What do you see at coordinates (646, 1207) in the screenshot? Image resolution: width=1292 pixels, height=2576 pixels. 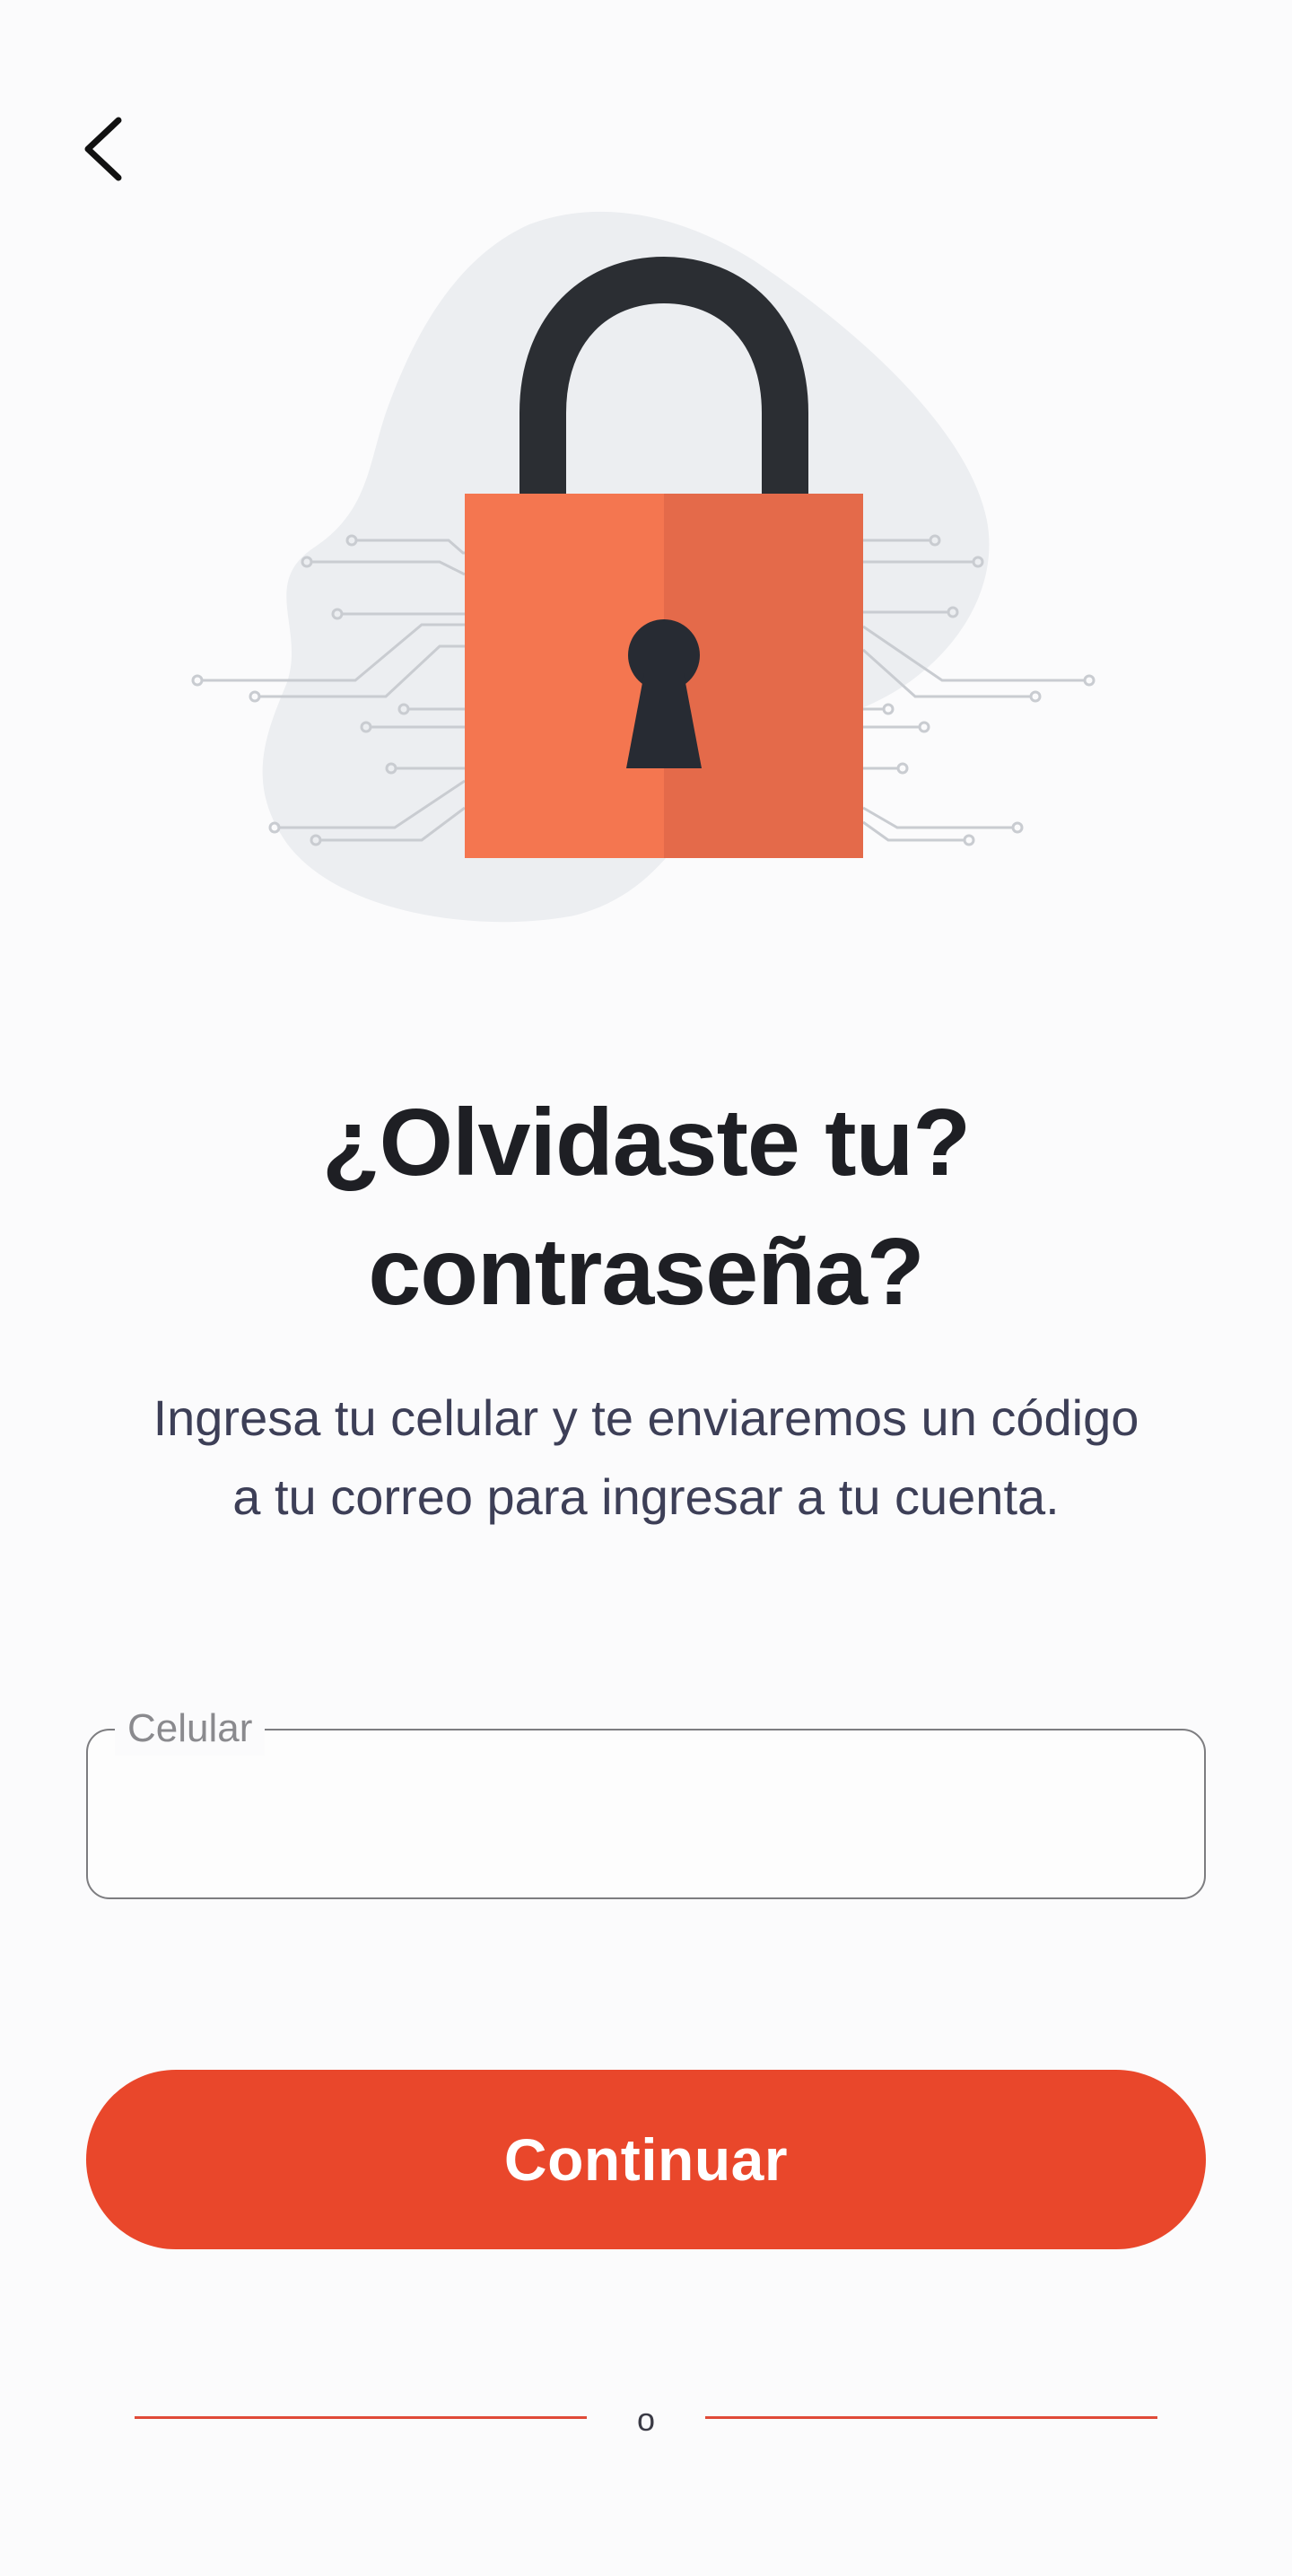 I see `page-title: ¿Olvidaste tu? contraseña?` at bounding box center [646, 1207].